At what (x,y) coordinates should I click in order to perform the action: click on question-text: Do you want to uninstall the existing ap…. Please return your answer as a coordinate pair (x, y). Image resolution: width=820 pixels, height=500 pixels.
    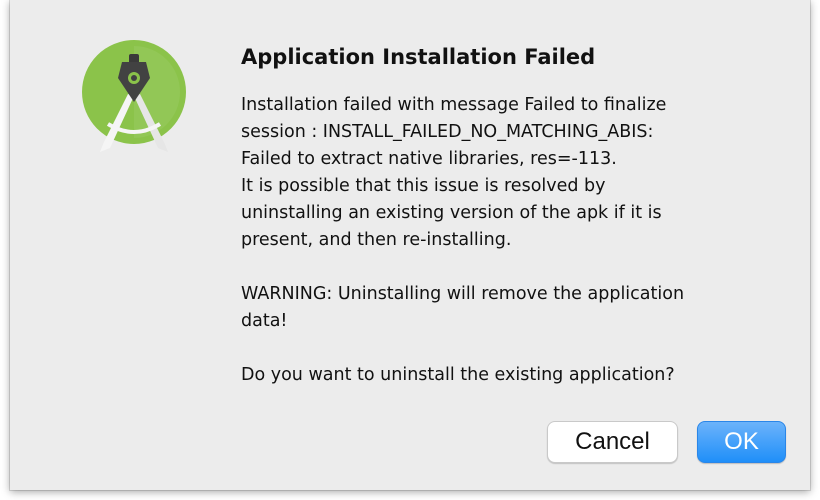
    Looking at the image, I should click on (458, 375).